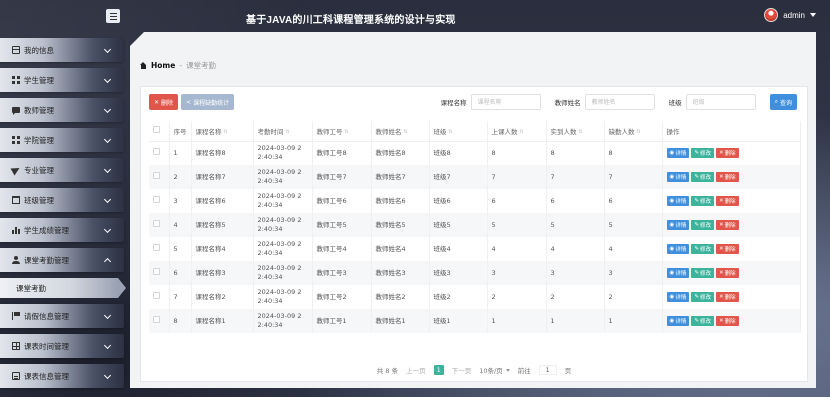  What do you see at coordinates (633, 249) in the screenshot?
I see `cell-absent: 4` at bounding box center [633, 249].